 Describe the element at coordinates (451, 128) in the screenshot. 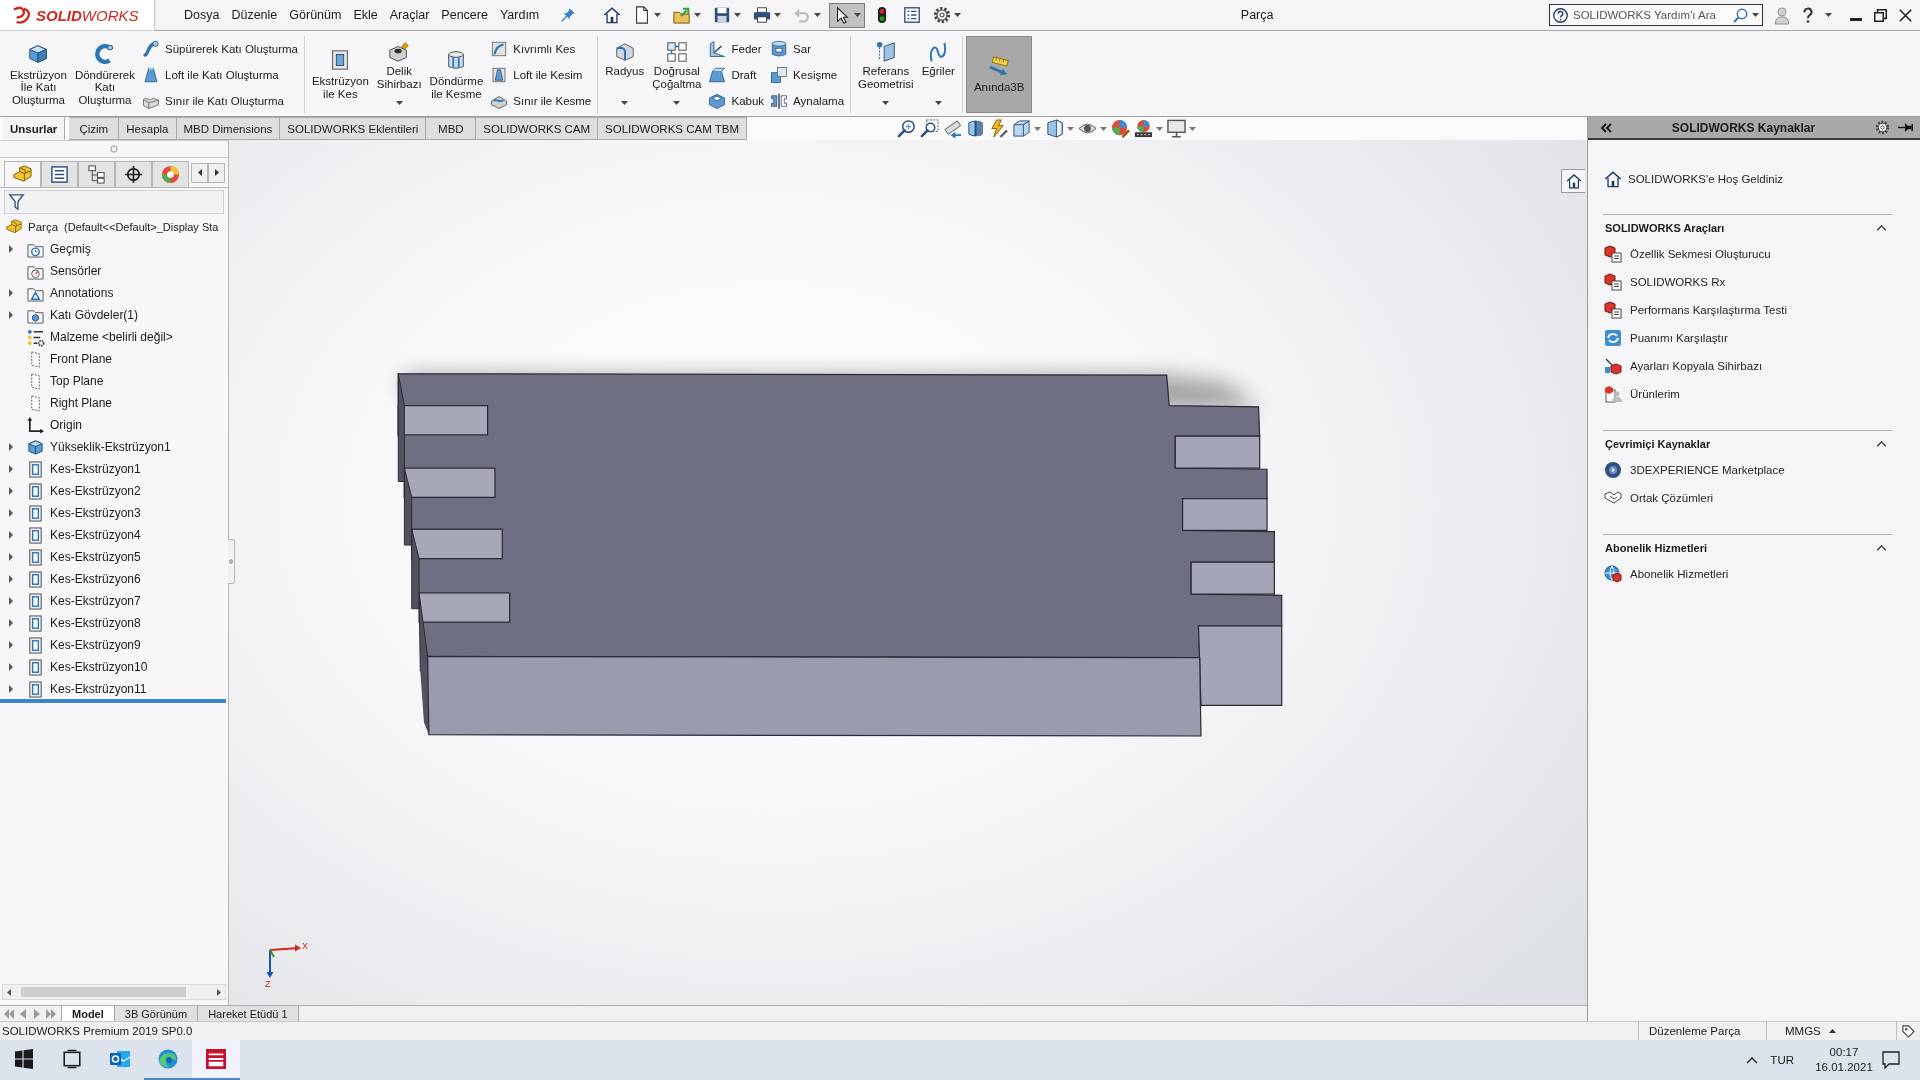

I see `command-tab: MBD` at that location.